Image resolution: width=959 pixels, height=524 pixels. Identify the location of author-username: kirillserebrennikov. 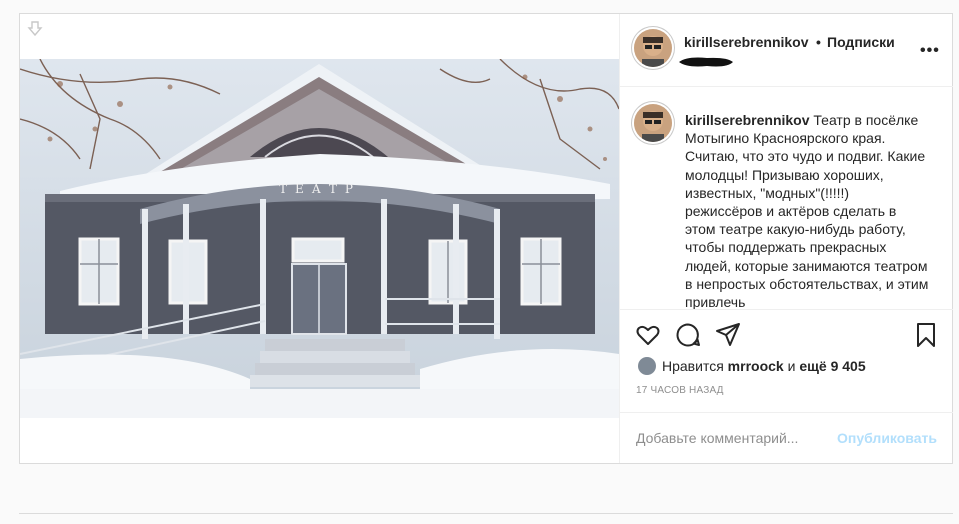
(746, 42).